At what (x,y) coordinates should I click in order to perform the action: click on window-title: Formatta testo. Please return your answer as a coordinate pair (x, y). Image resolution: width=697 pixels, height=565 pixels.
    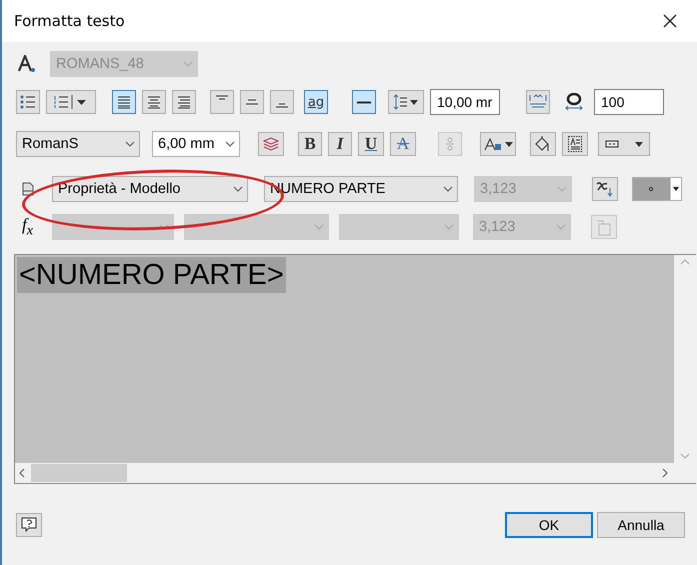
    Looking at the image, I should click on (69, 21).